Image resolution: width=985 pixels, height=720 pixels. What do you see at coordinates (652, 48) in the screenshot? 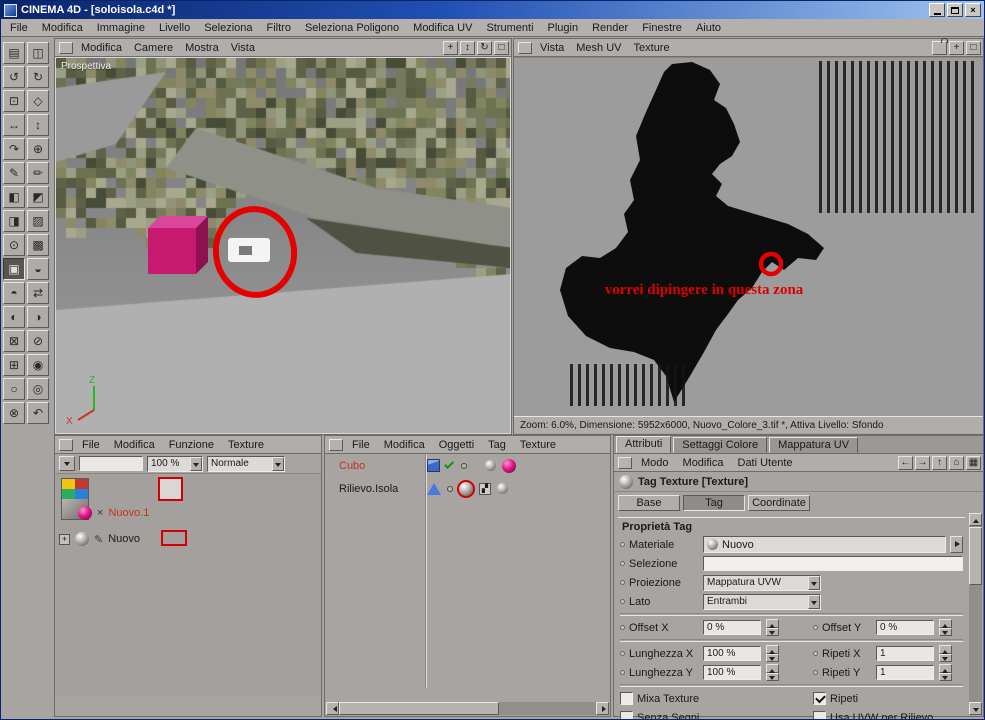
I see `vpr-menu-texture: Texture` at bounding box center [652, 48].